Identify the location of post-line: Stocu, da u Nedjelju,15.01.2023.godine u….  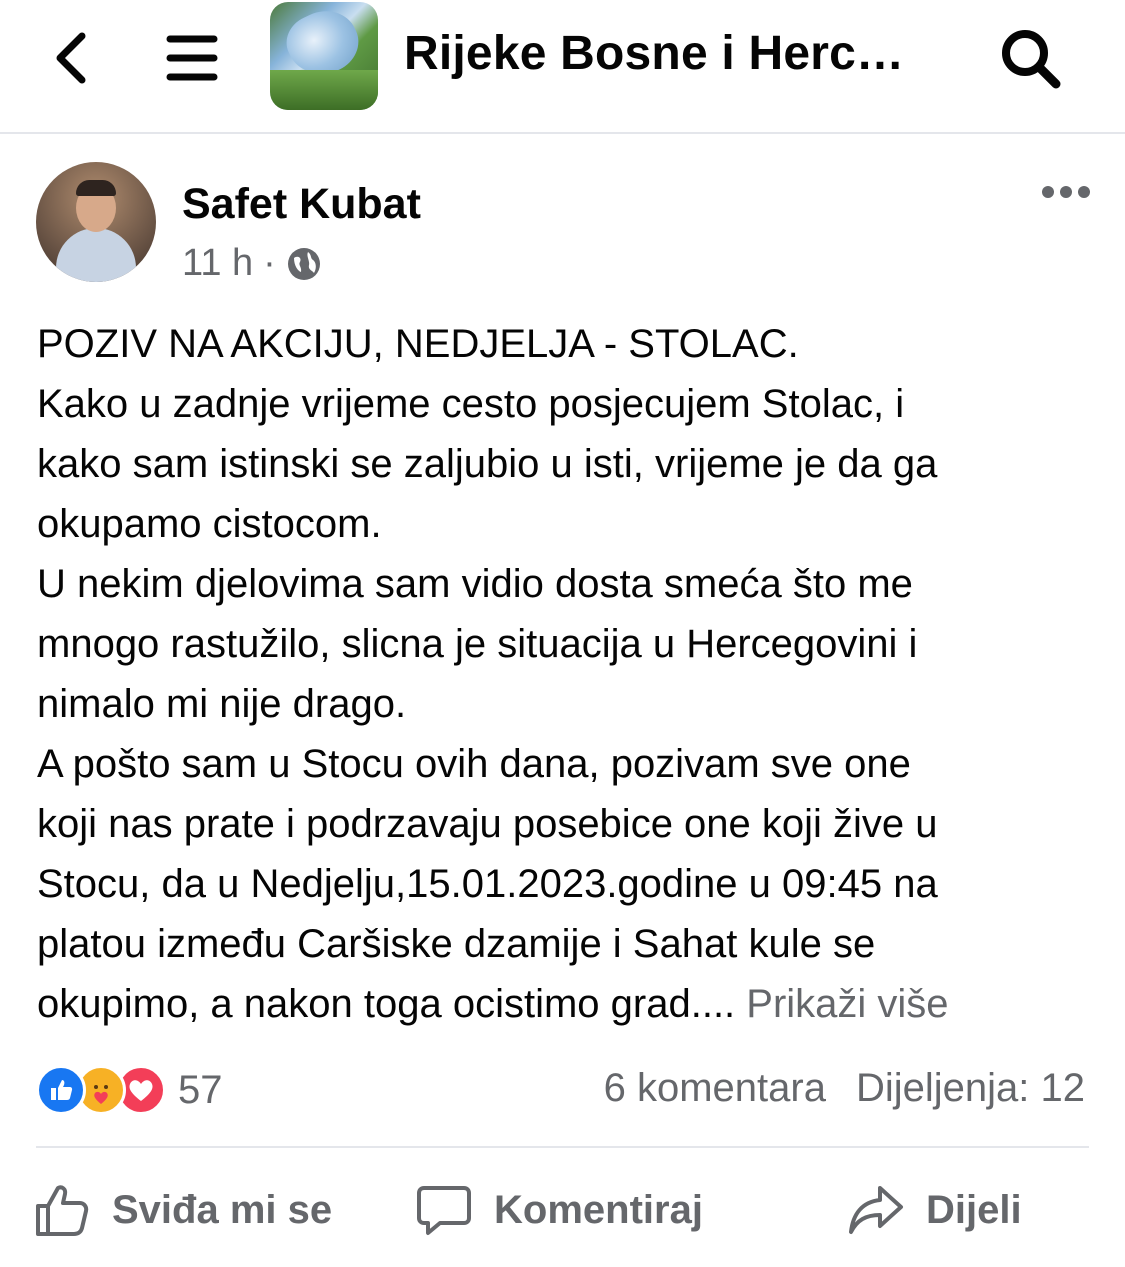
(487, 884).